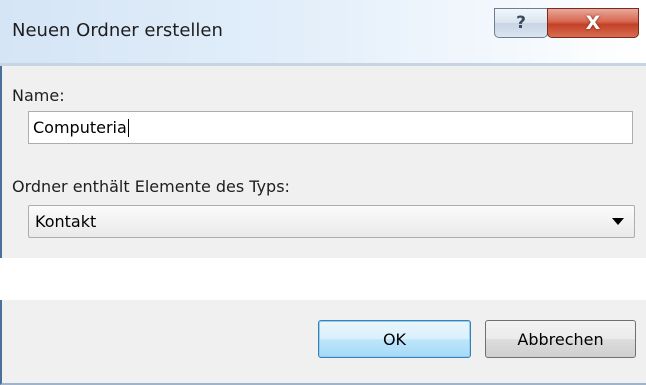 This screenshot has height=385, width=646. What do you see at coordinates (66, 221) in the screenshot?
I see `type-select-value: Kontakt` at bounding box center [66, 221].